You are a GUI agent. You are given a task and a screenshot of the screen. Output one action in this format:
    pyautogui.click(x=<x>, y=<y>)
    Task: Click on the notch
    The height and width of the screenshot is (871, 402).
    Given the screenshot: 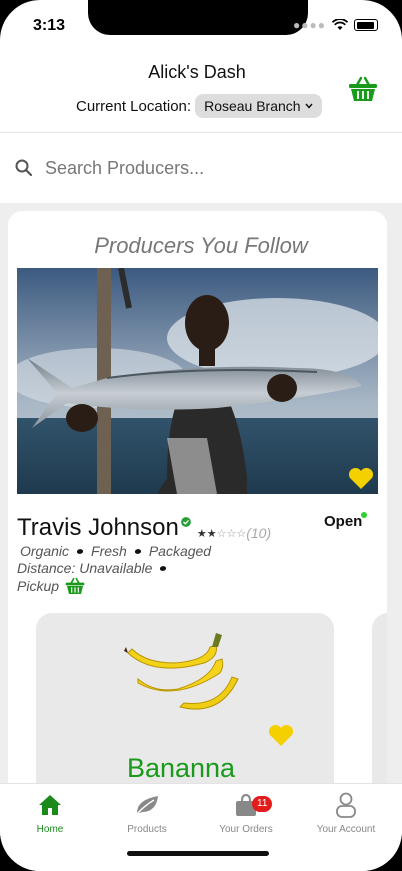 What is the action you would take?
    pyautogui.click(x=198, y=17)
    